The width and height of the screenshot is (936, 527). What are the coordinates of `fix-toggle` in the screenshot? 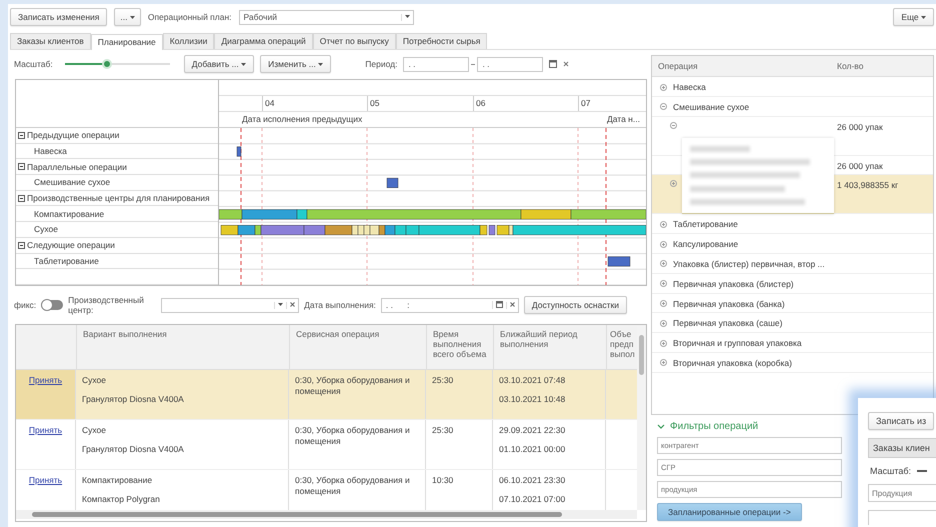 It's located at (52, 305).